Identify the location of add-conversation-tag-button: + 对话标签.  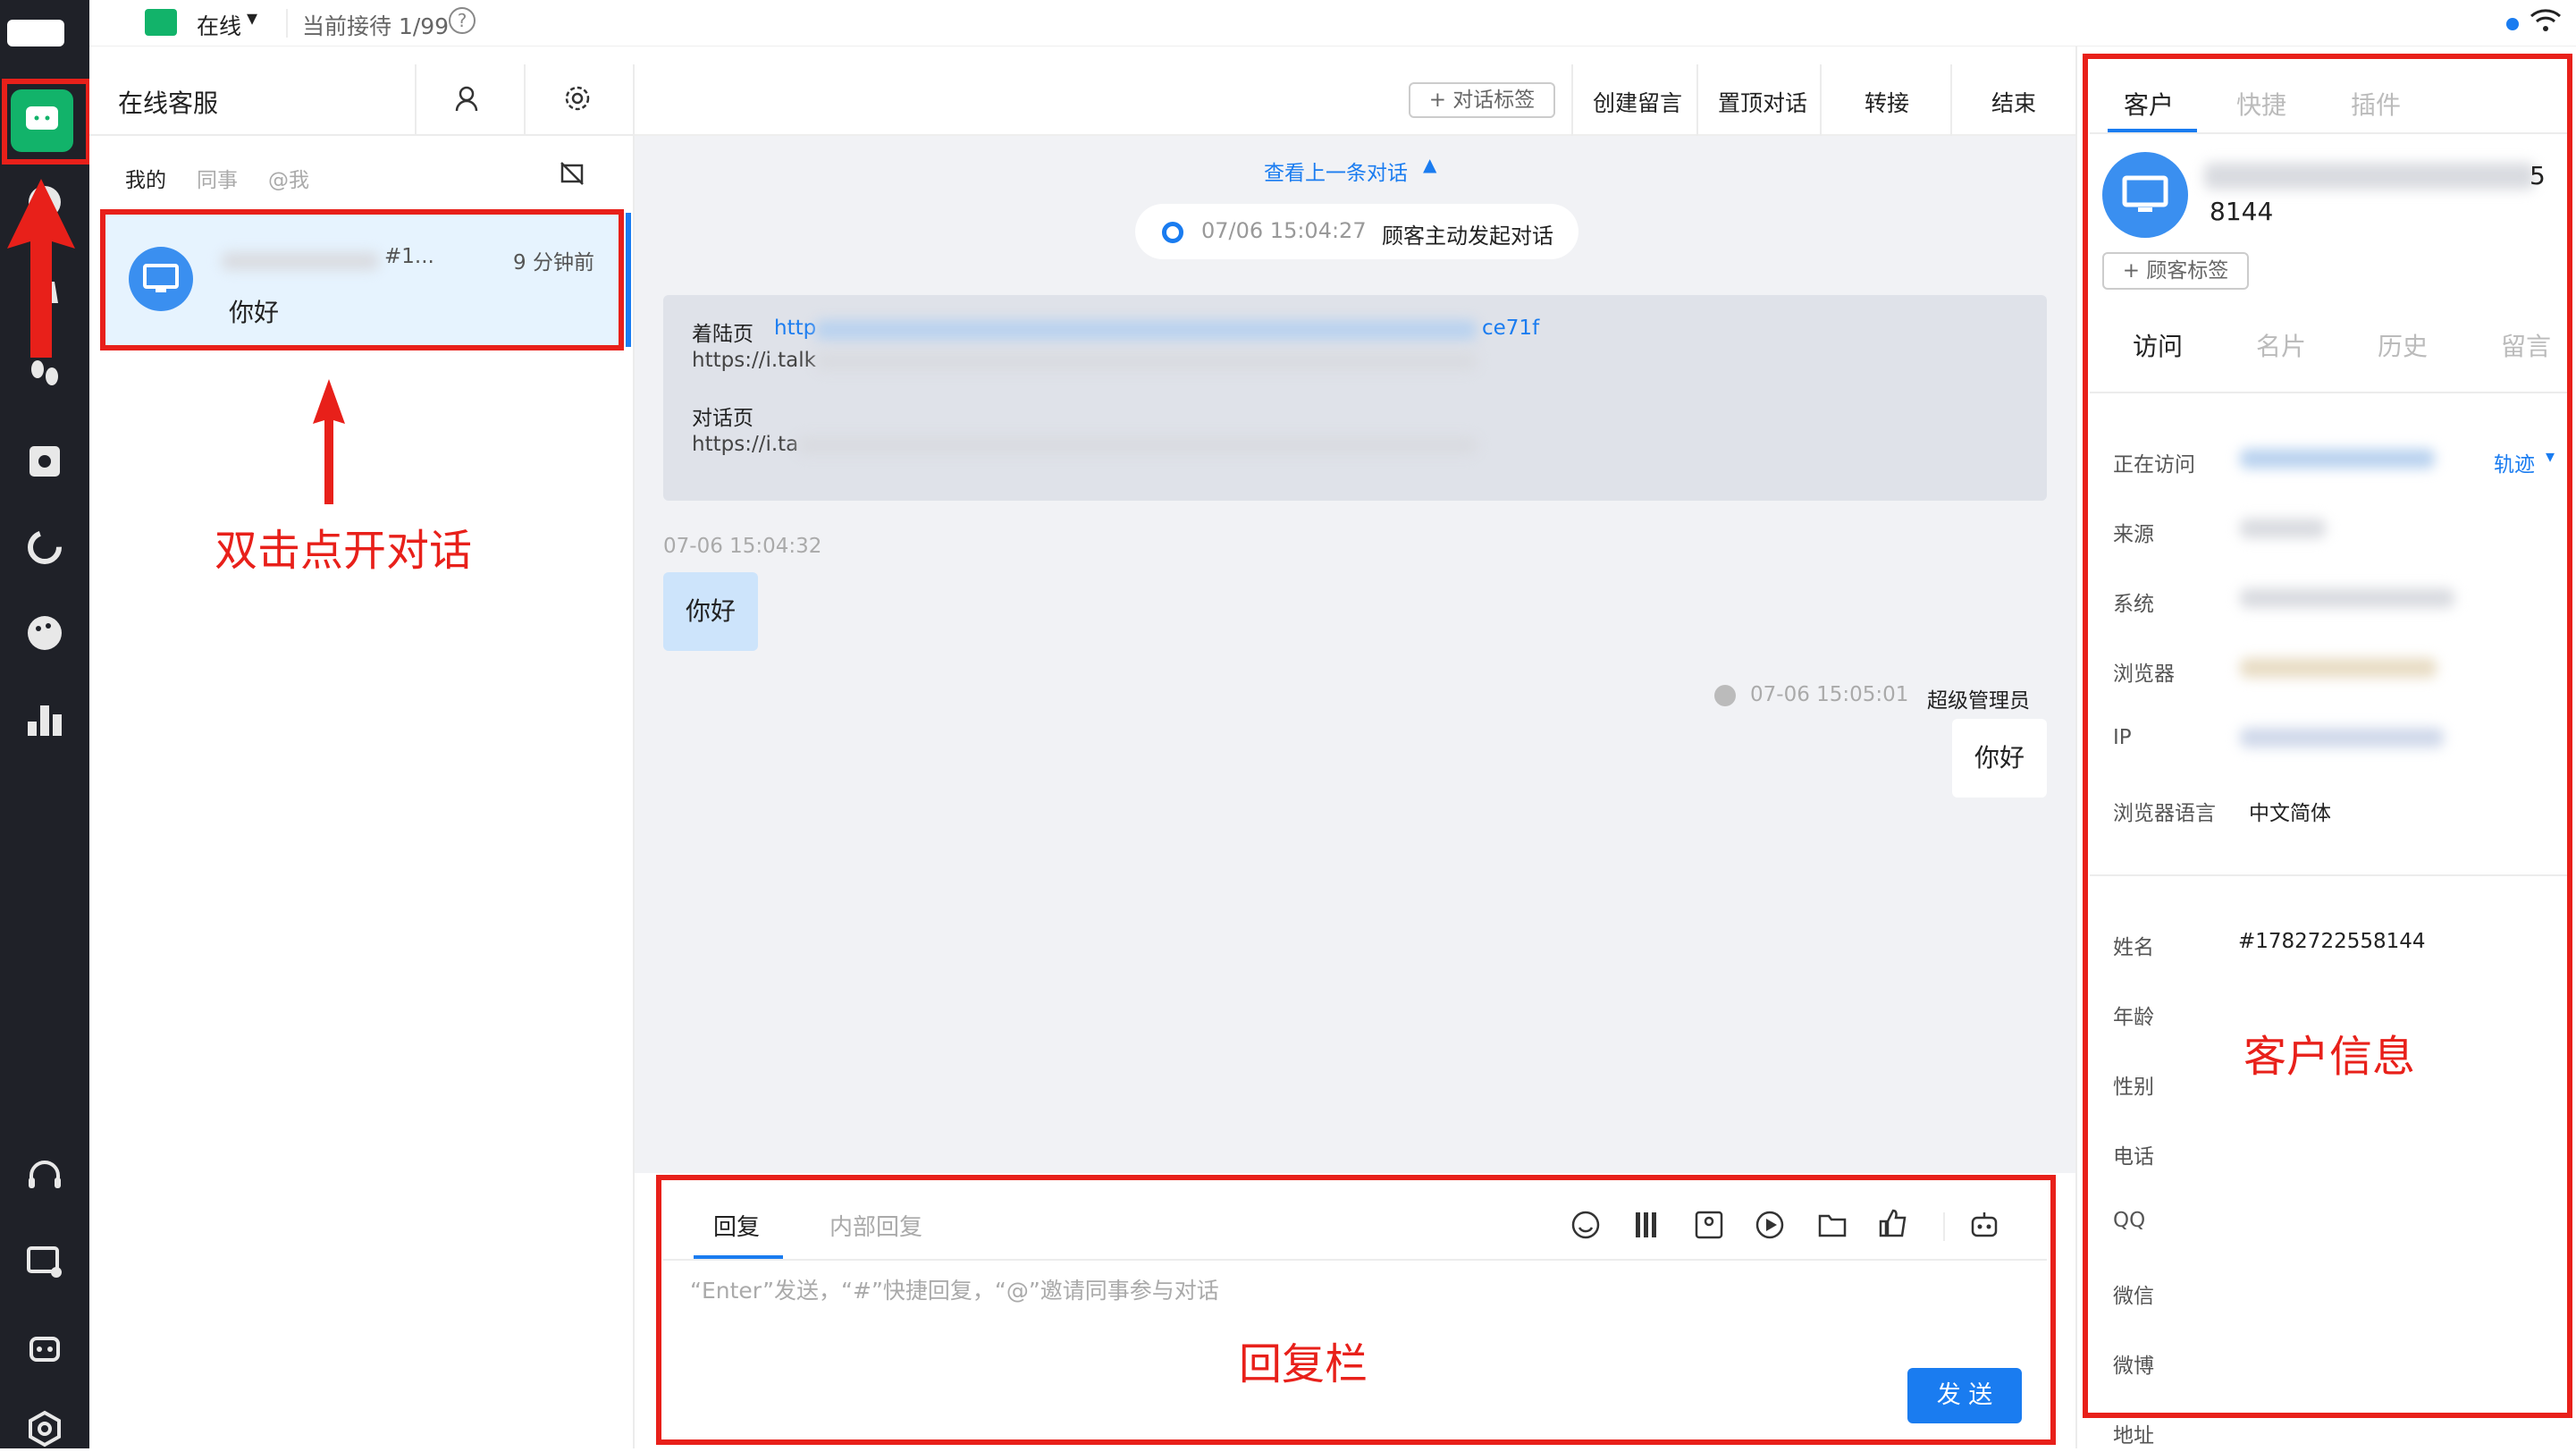
(1482, 100).